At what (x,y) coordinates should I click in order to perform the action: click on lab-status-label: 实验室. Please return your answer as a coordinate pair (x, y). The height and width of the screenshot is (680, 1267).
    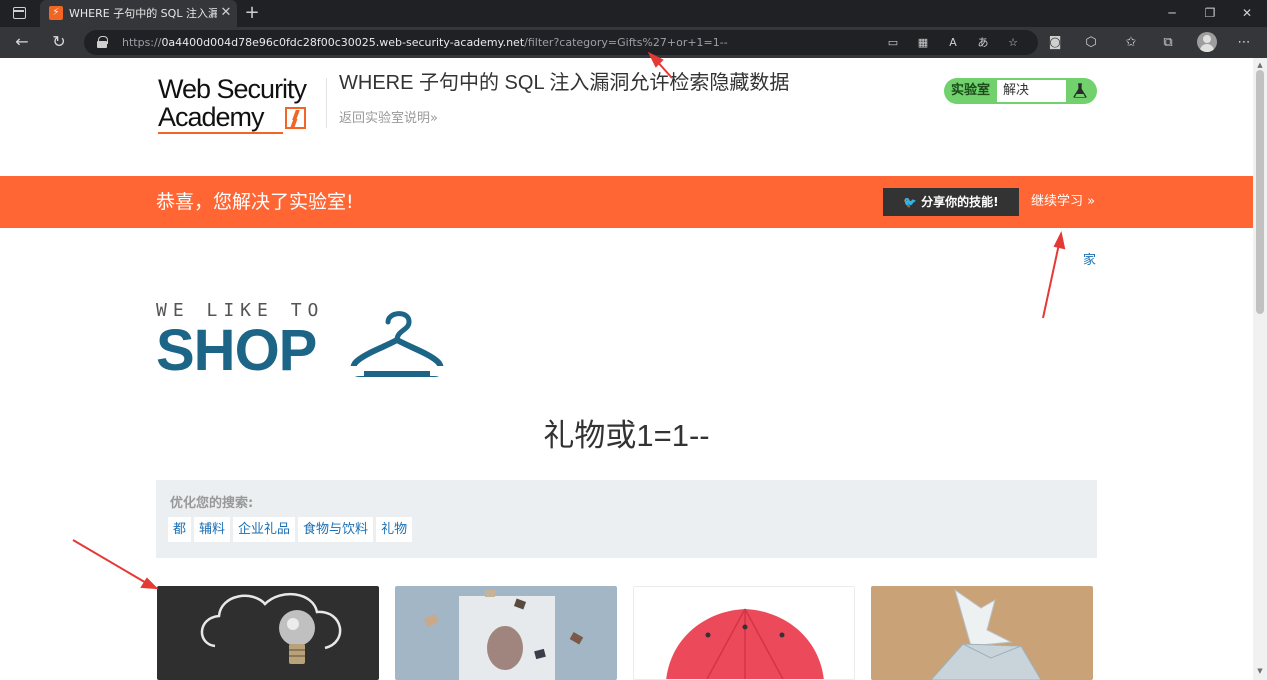
    Looking at the image, I should click on (970, 90).